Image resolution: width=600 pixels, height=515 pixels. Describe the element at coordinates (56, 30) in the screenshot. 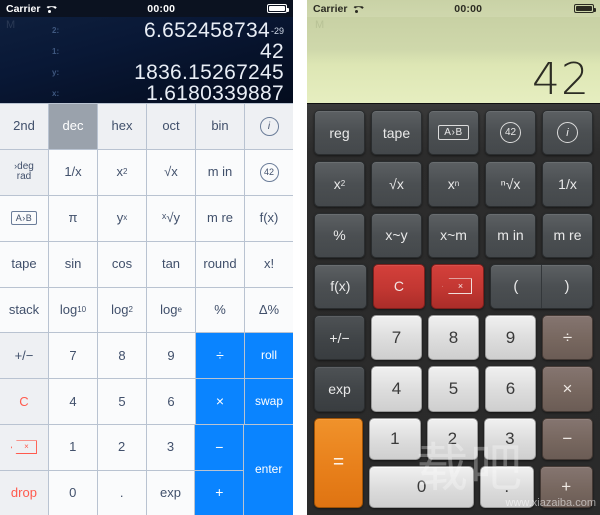

I see `stack-label-2: 2:` at that location.